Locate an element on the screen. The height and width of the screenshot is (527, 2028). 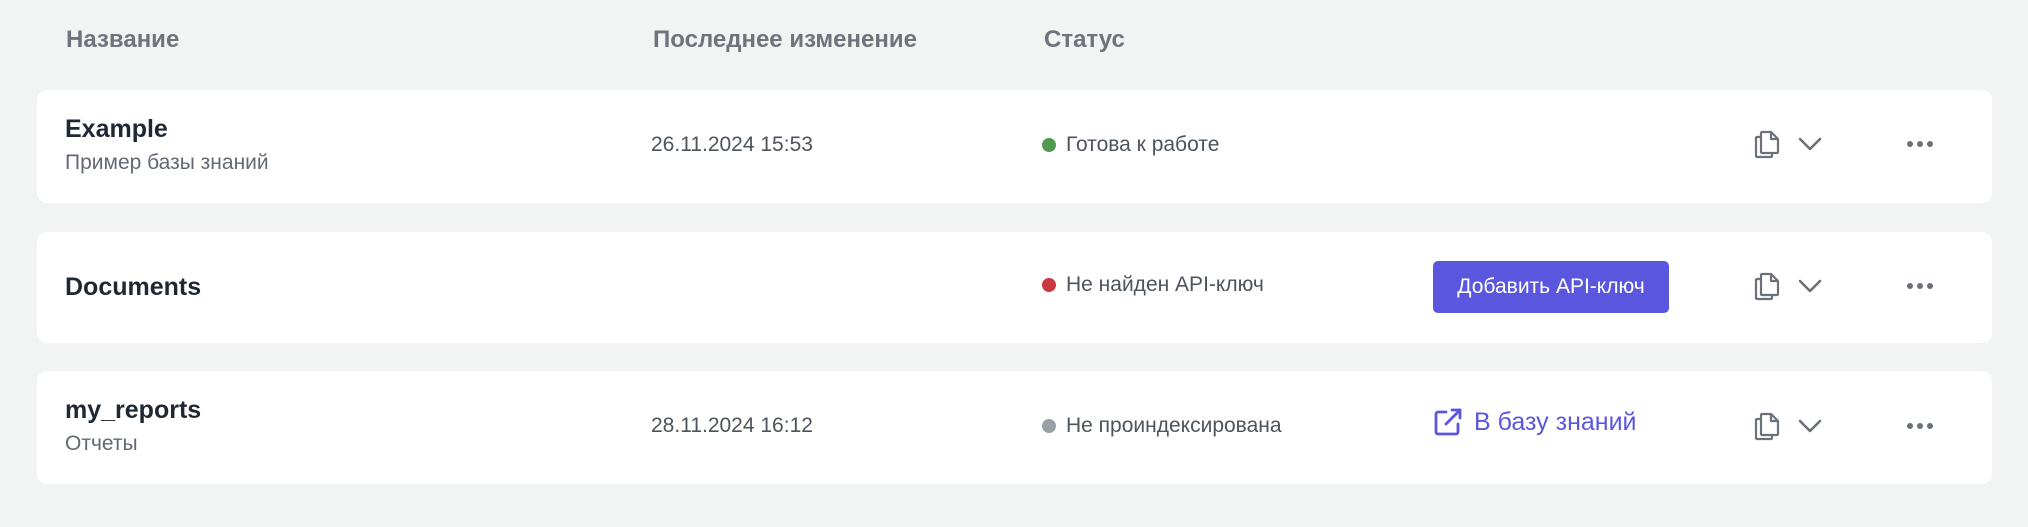
kb-description: Отчеты is located at coordinates (101, 443).